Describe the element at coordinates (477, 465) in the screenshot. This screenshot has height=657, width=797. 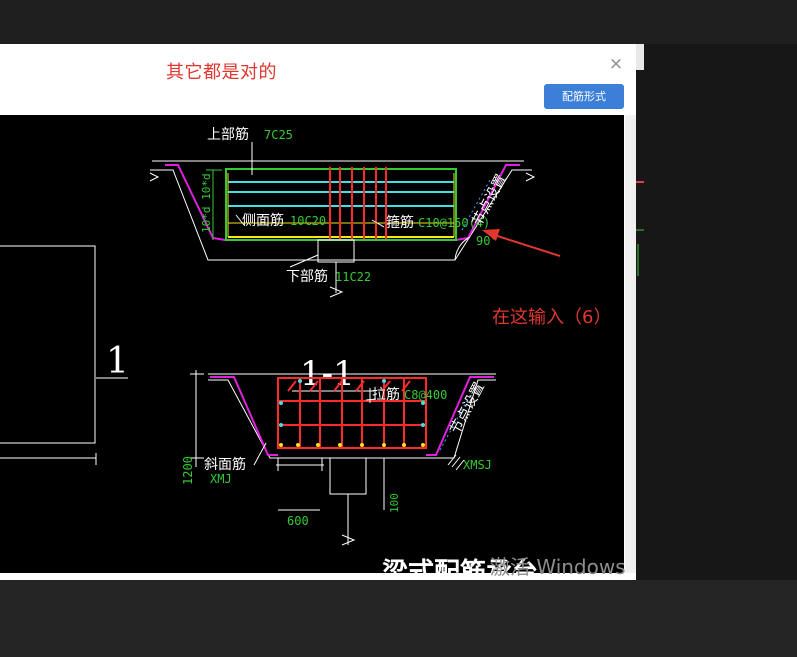
I see `section2-slope-code-right: XMSJ` at that location.